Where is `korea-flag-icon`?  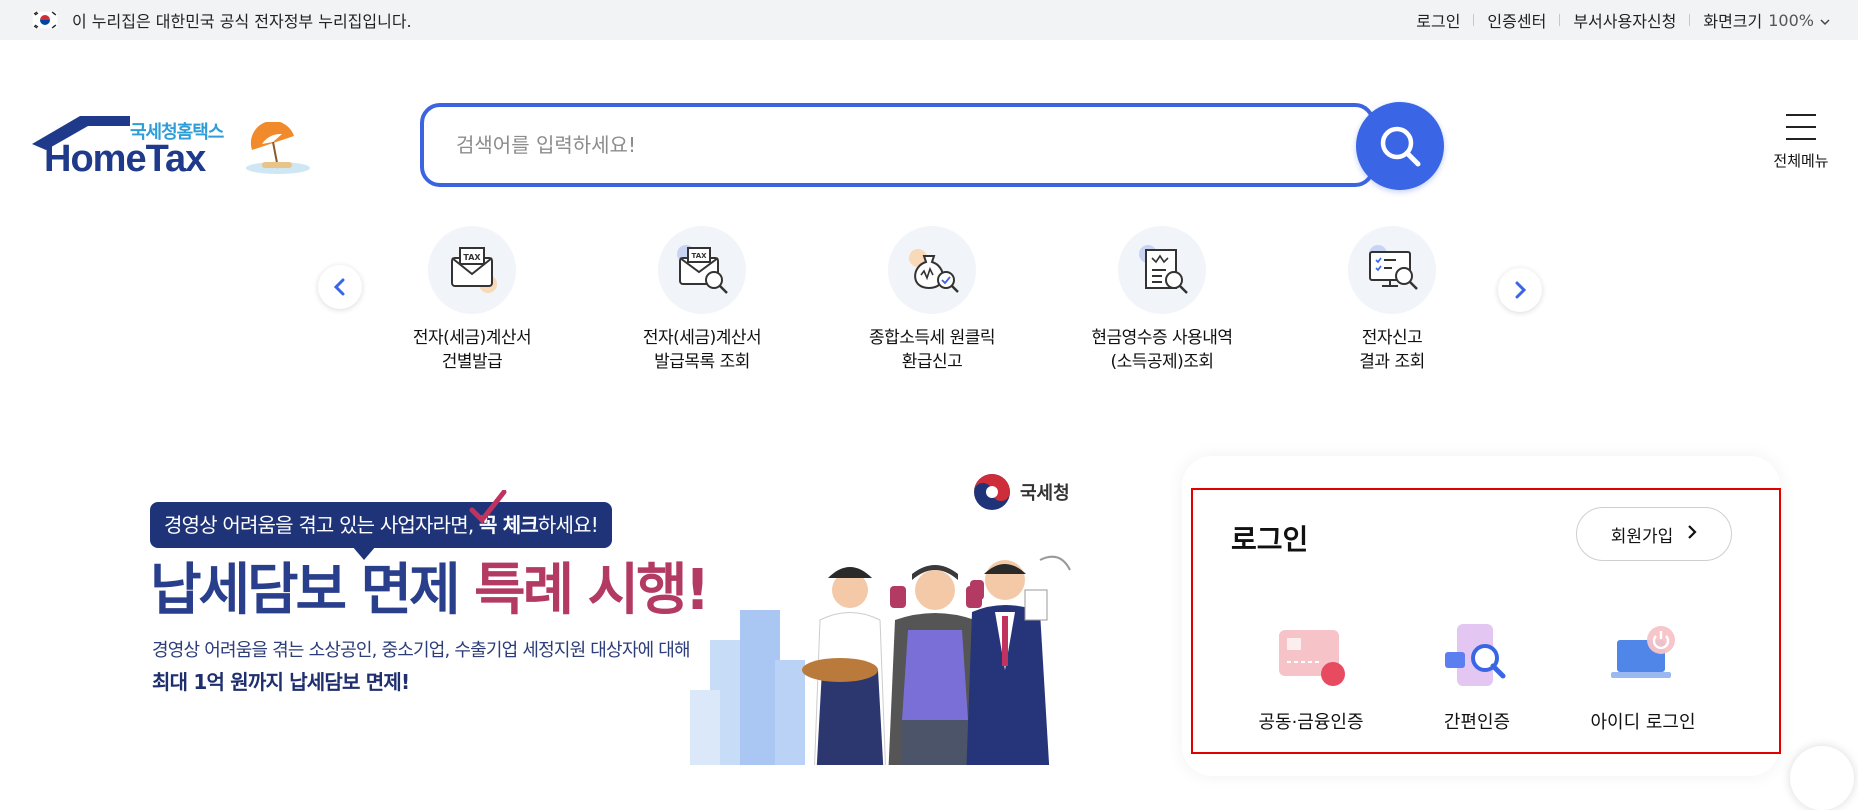 korea-flag-icon is located at coordinates (45, 20).